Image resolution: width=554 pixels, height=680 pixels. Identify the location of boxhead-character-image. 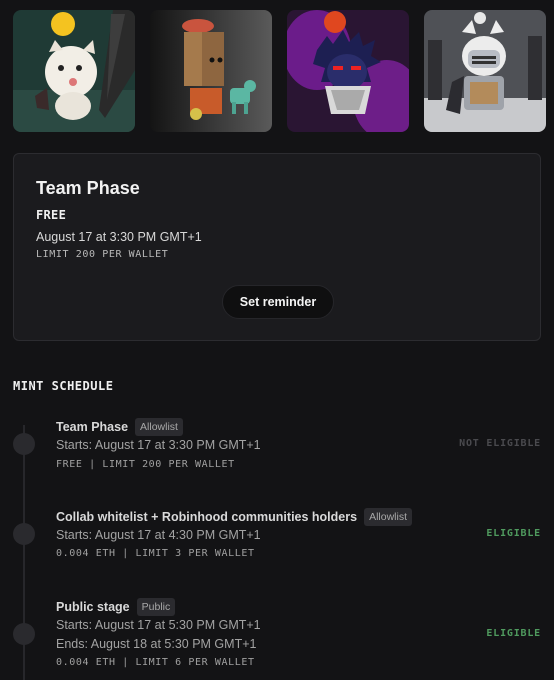
(211, 71).